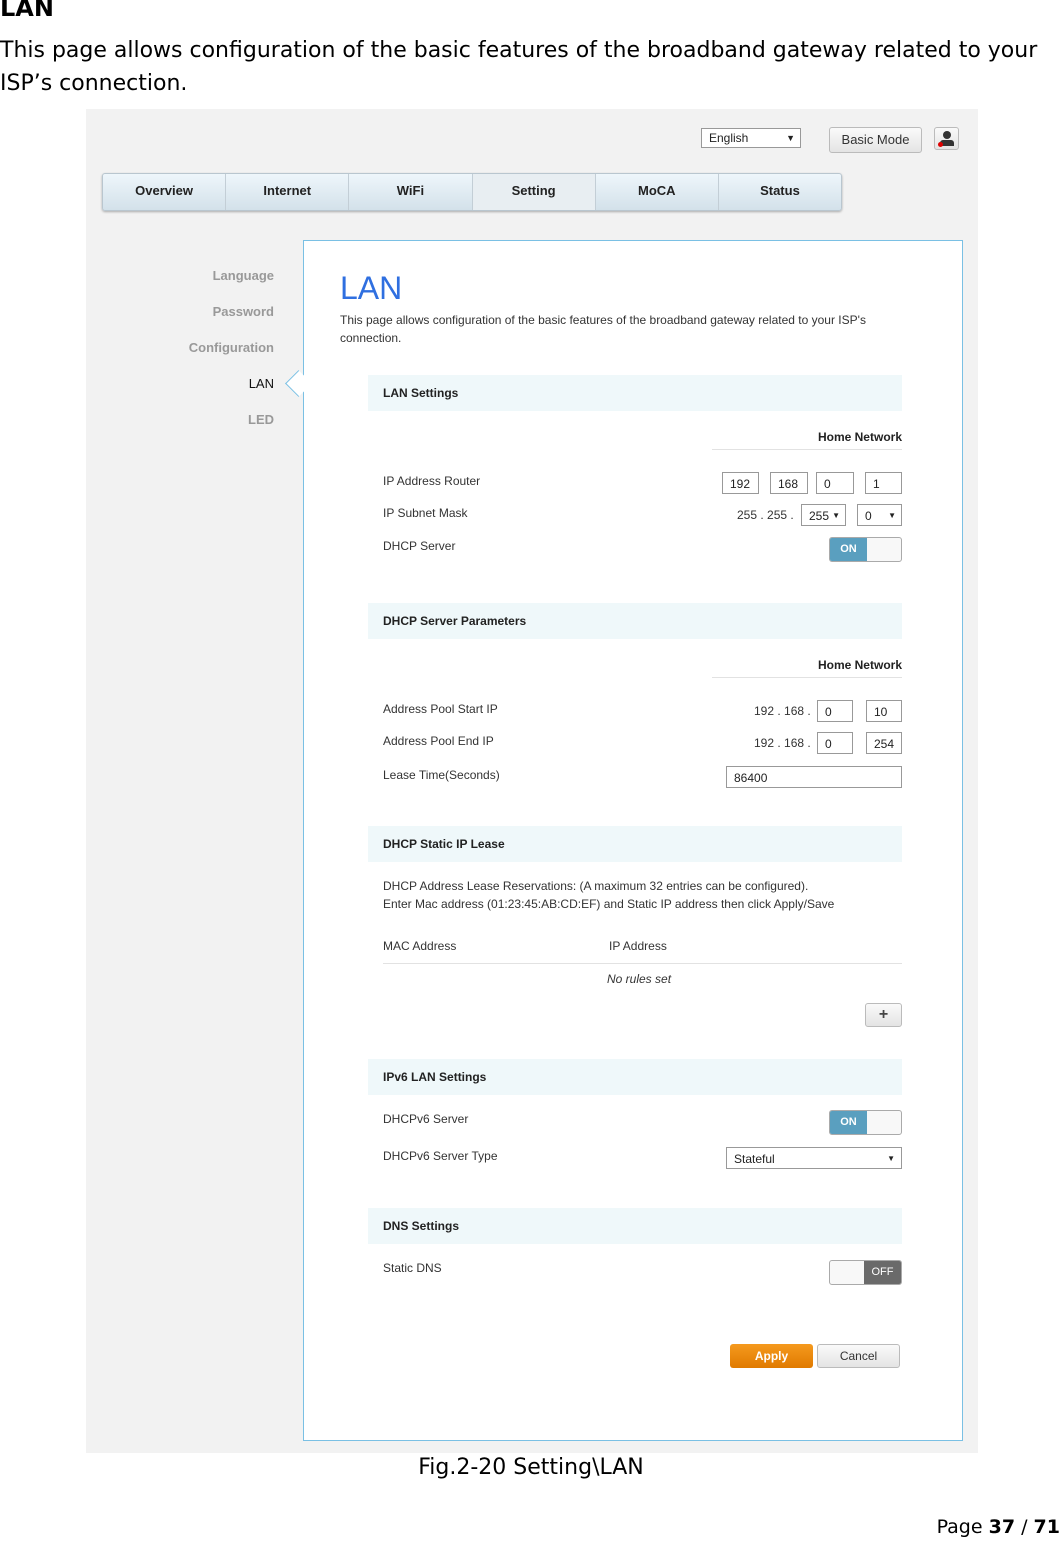 This screenshot has width=1062, height=1541. Describe the element at coordinates (419, 546) in the screenshot. I see `dhcp-server-label: DHCP Server` at that location.